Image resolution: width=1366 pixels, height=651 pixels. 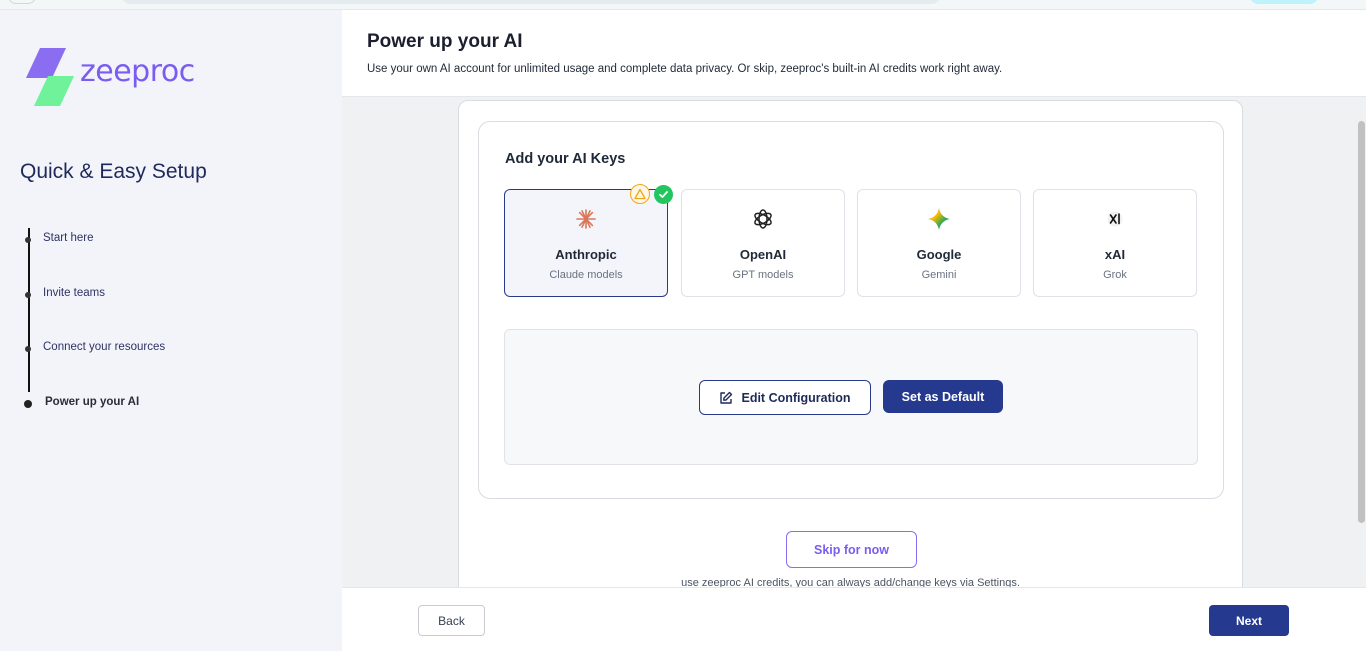 What do you see at coordinates (1115, 254) in the screenshot?
I see `provider-name: xAI` at bounding box center [1115, 254].